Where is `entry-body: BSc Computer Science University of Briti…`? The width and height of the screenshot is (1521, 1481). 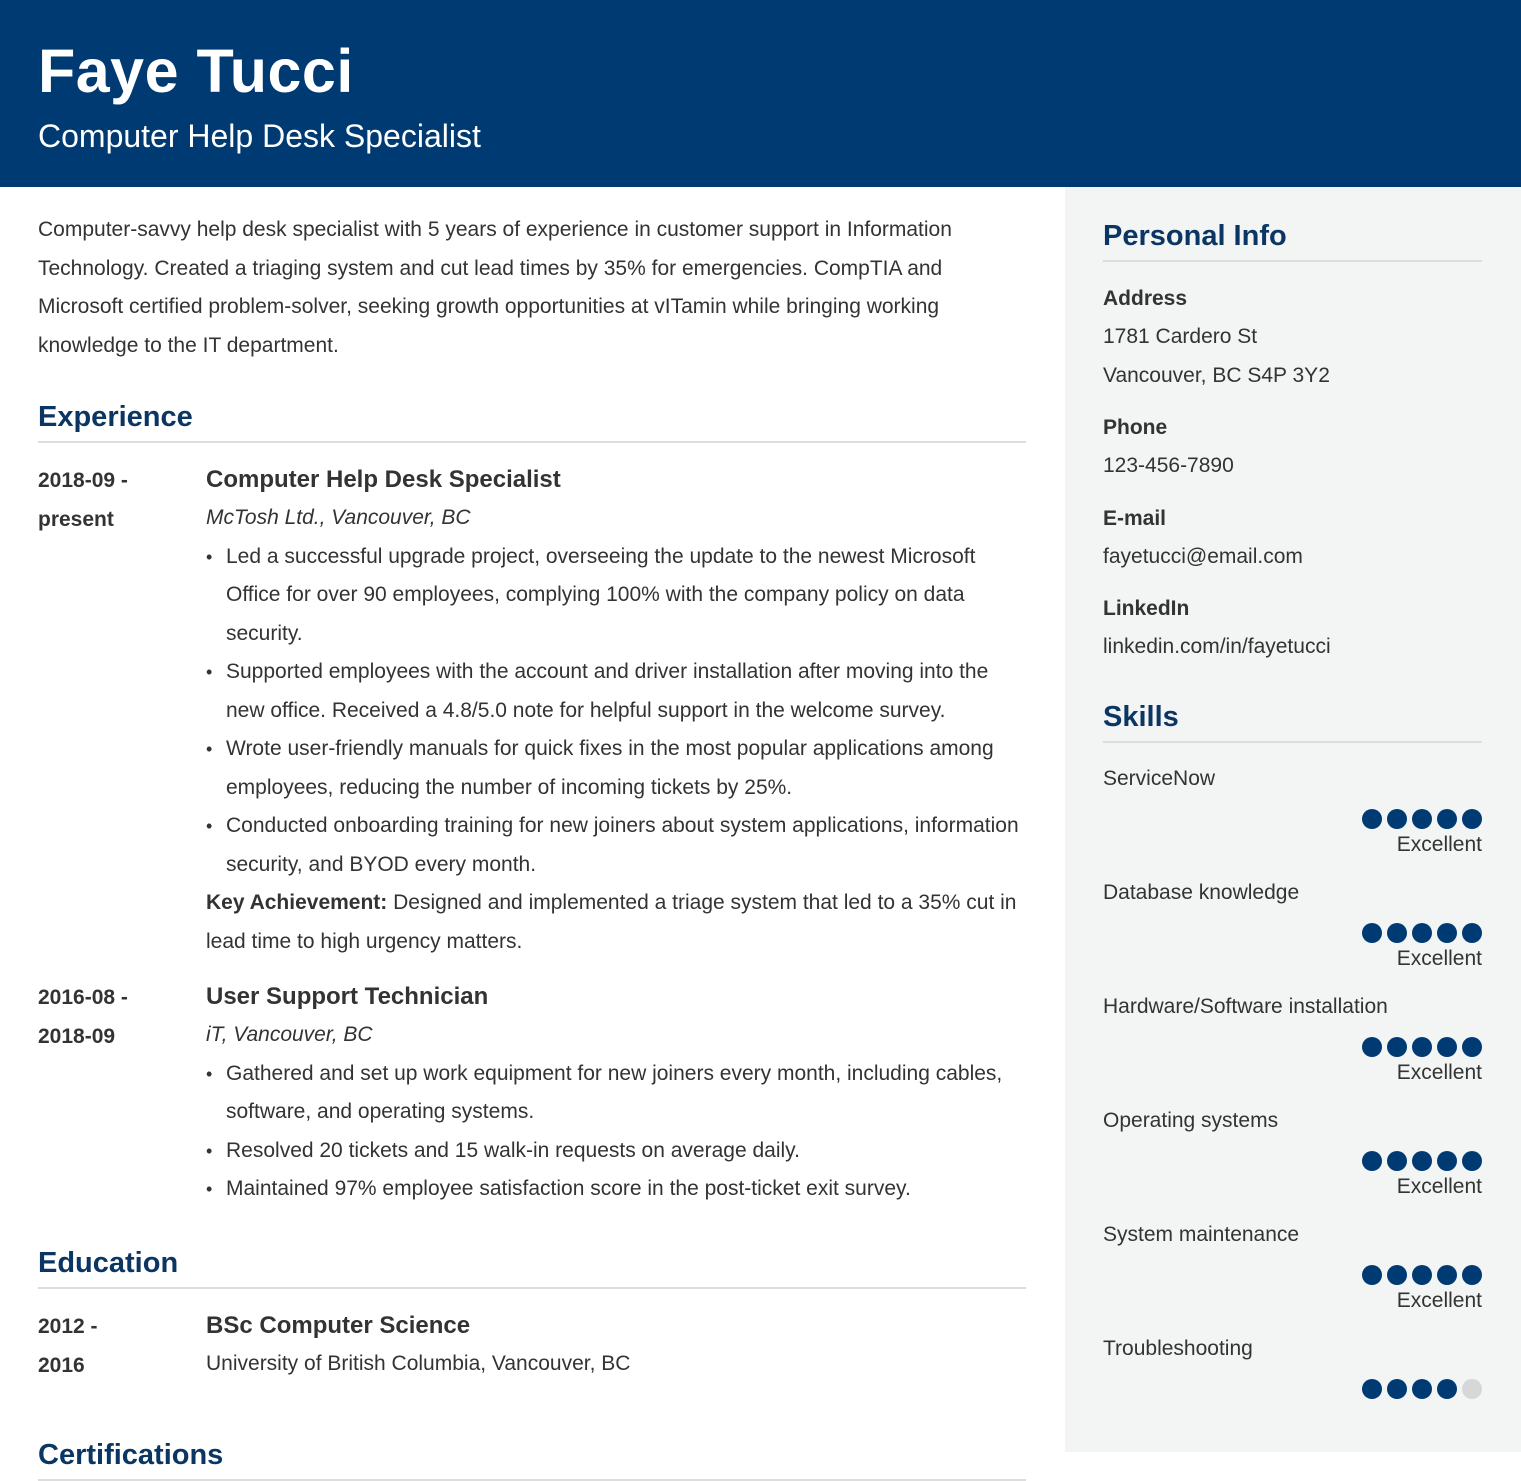
entry-body: BSc Computer Science University of Briti… is located at coordinates (616, 1346).